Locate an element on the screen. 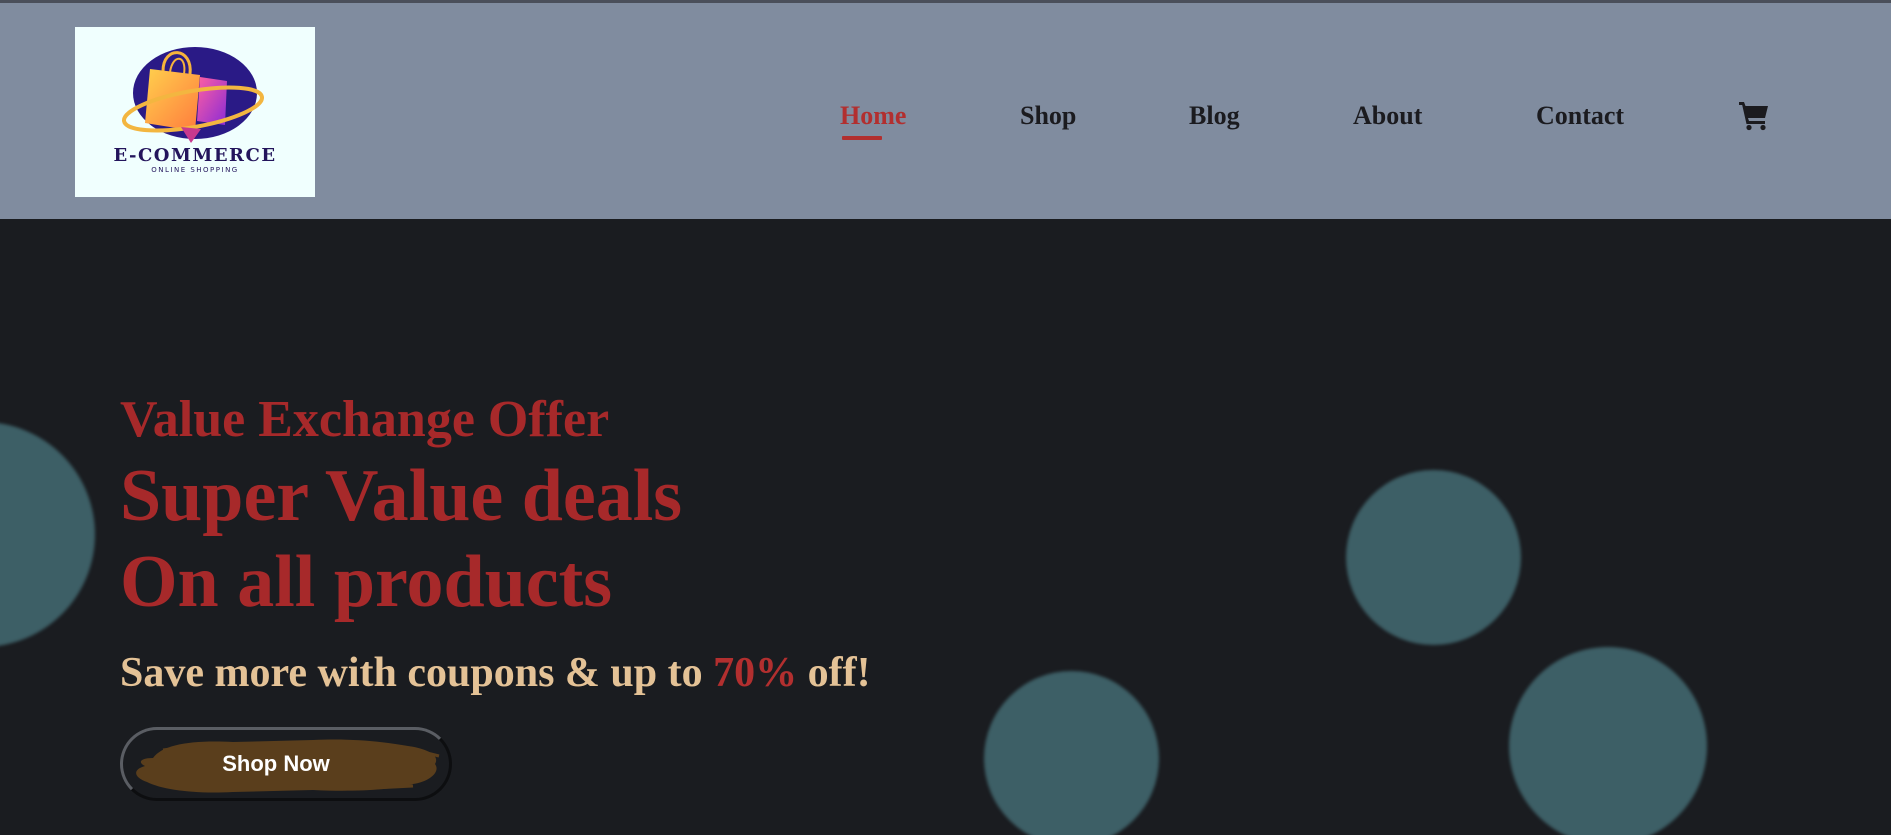  nav-item-contact: Contact is located at coordinates (1580, 116).